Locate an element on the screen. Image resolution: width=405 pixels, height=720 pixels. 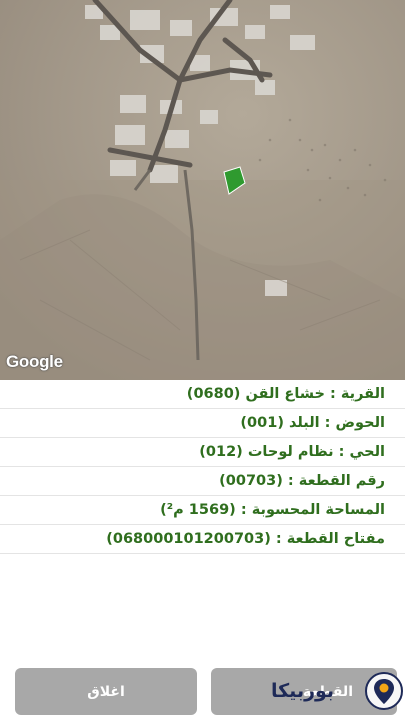
area-value: (1569 م²) is located at coordinates (198, 510).